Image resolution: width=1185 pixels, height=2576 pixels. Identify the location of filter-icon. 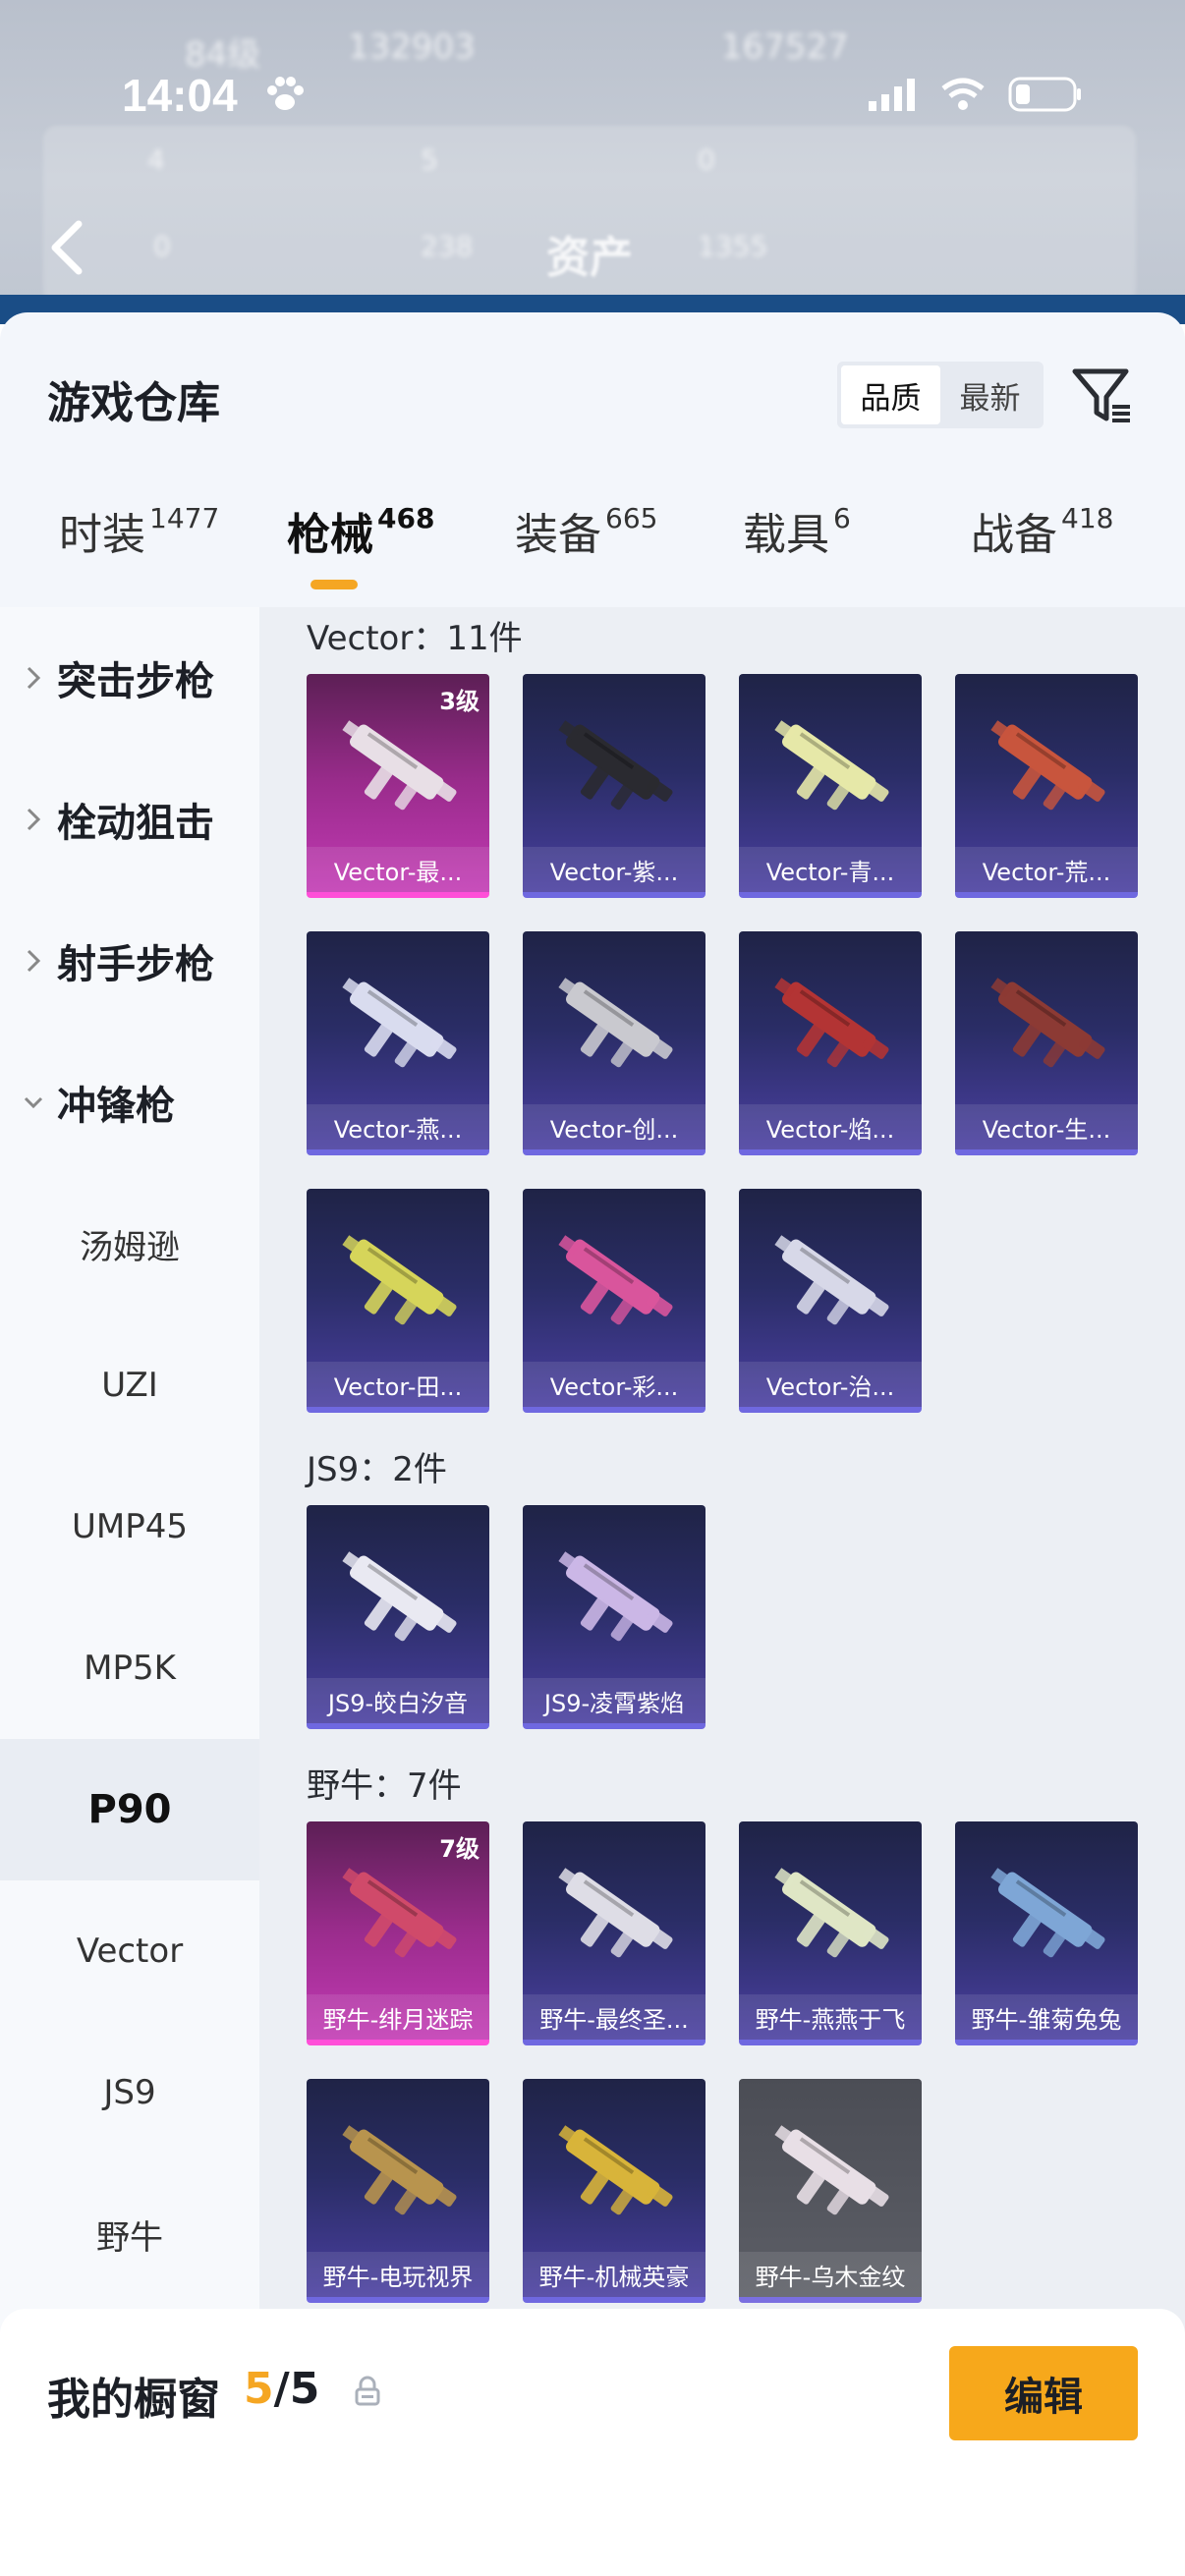
(1103, 395).